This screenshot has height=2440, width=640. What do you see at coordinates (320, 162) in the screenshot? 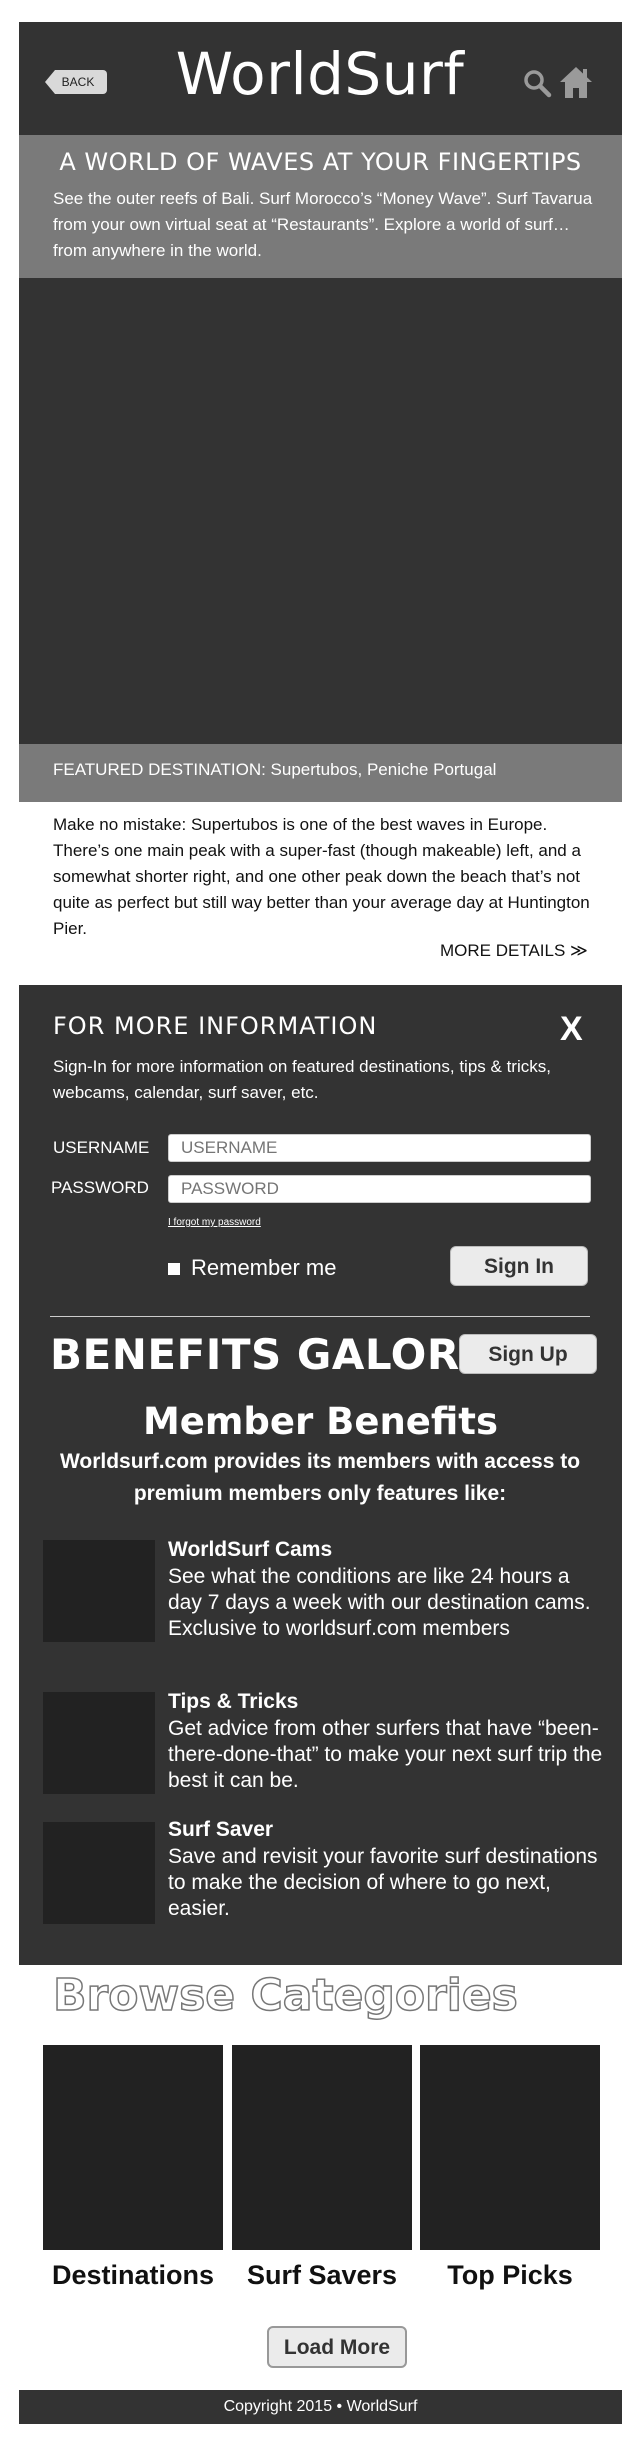
I see `hero-headline: A WORLD OF WAVES AT YOUR FINGERTIPS` at bounding box center [320, 162].